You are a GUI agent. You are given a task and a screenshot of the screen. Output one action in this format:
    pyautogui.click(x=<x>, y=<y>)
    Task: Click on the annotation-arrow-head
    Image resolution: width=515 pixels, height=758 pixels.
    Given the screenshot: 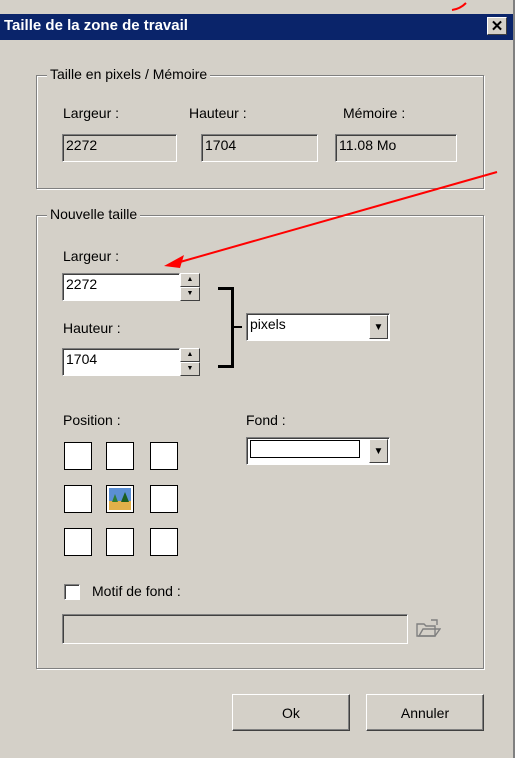 What is the action you would take?
    pyautogui.click(x=174, y=261)
    